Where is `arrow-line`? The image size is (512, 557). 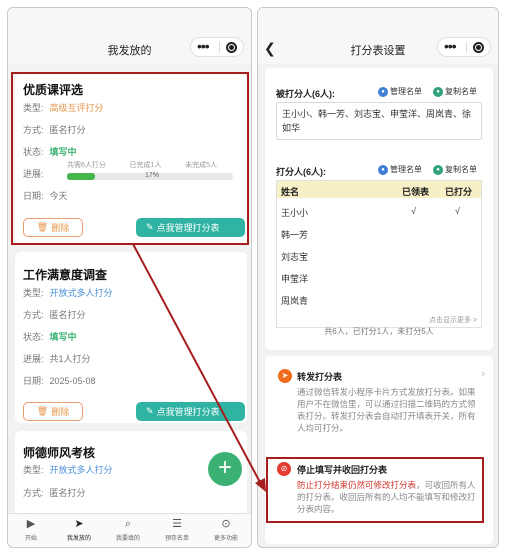 arrow-line is located at coordinates (197, 365).